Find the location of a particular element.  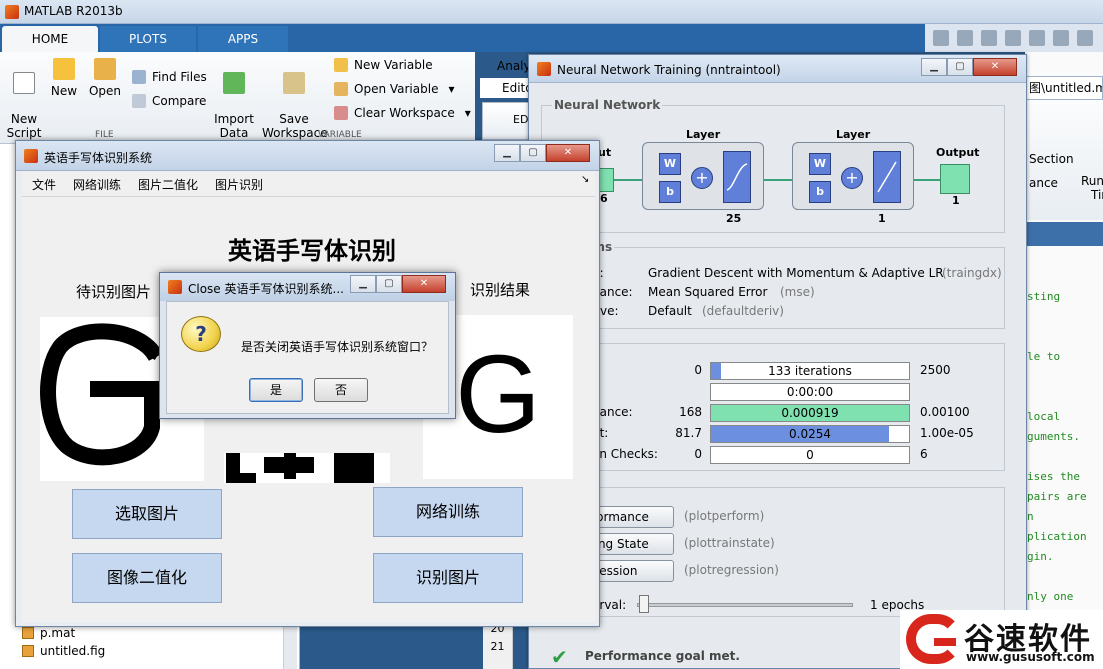

progress-end: 6 is located at coordinates (924, 454).